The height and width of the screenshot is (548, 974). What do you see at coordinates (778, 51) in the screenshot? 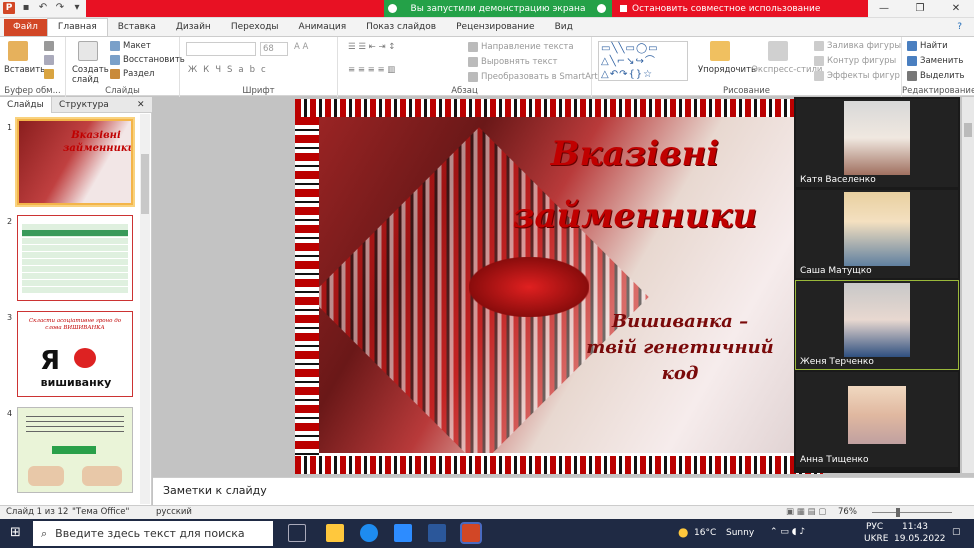
I see `quick-styles-icon` at bounding box center [778, 51].